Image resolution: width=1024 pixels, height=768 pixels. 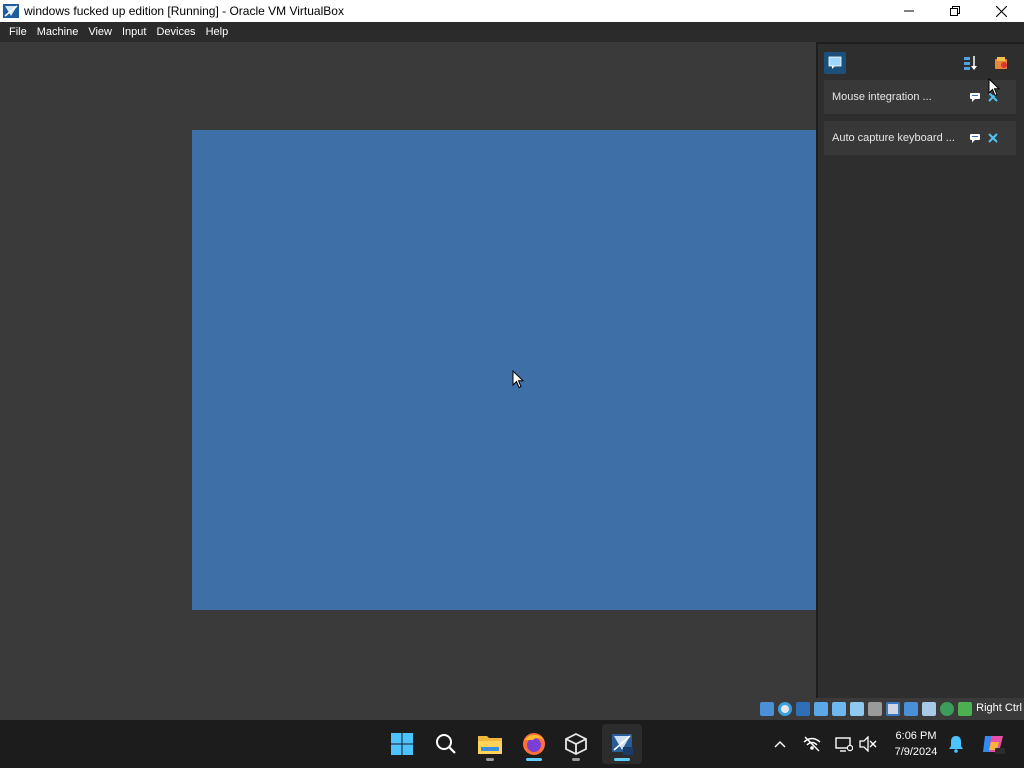 I want to click on cpu-icon, so click(x=929, y=709).